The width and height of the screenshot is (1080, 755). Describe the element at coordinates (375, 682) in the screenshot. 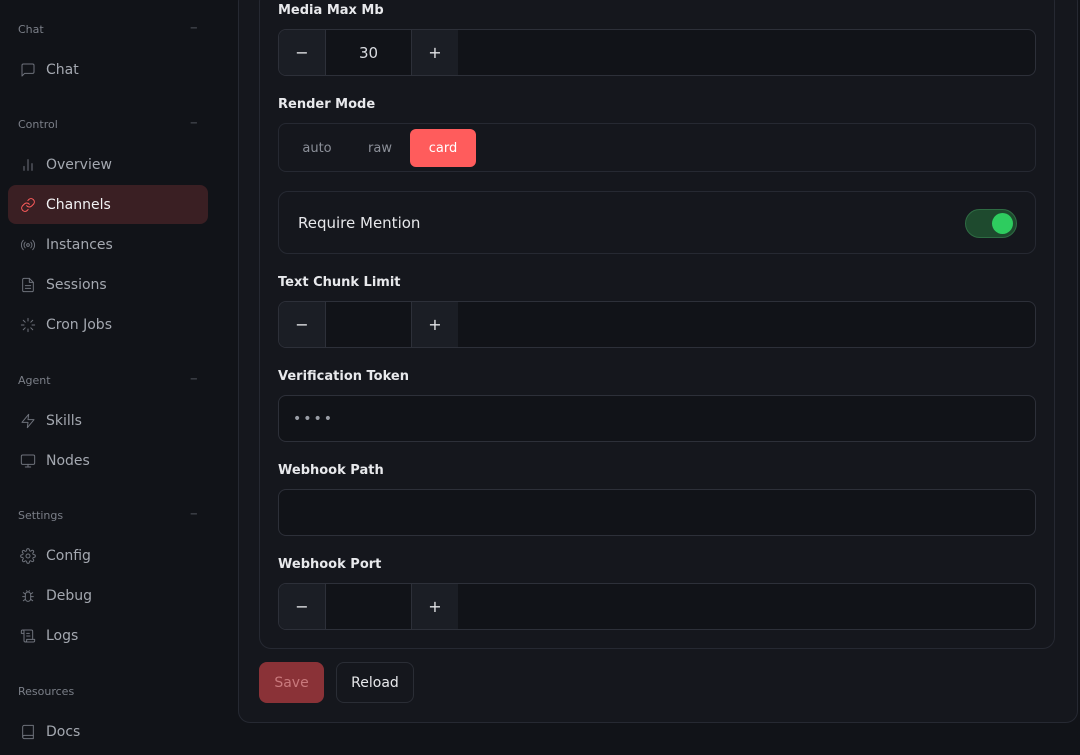

I see `reload-button: Reload` at that location.